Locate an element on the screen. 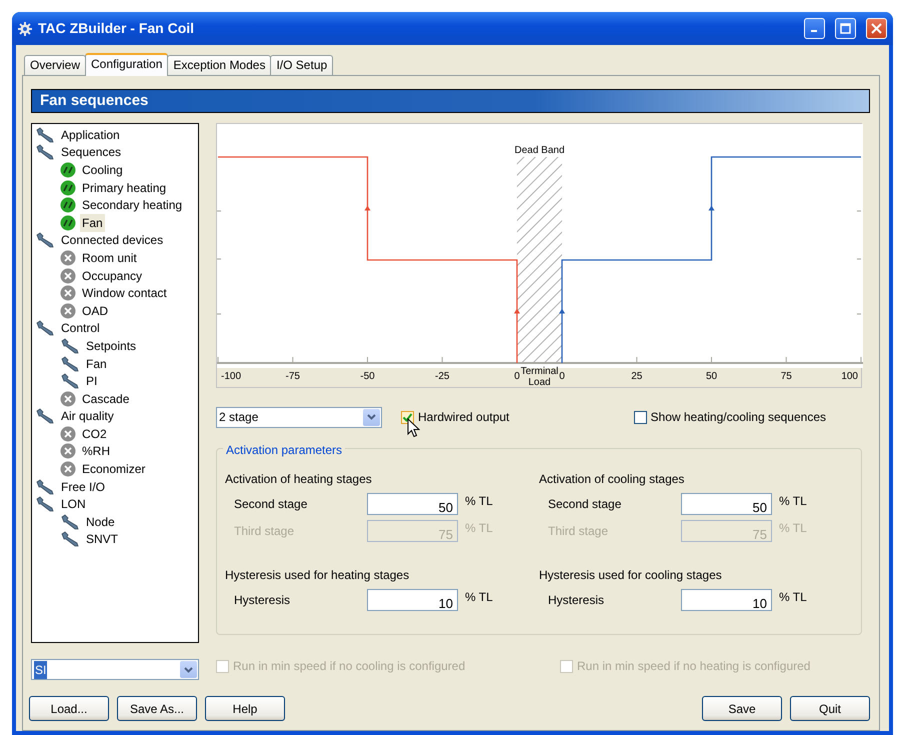 The width and height of the screenshot is (897, 735). tree-item: Control is located at coordinates (80, 328).